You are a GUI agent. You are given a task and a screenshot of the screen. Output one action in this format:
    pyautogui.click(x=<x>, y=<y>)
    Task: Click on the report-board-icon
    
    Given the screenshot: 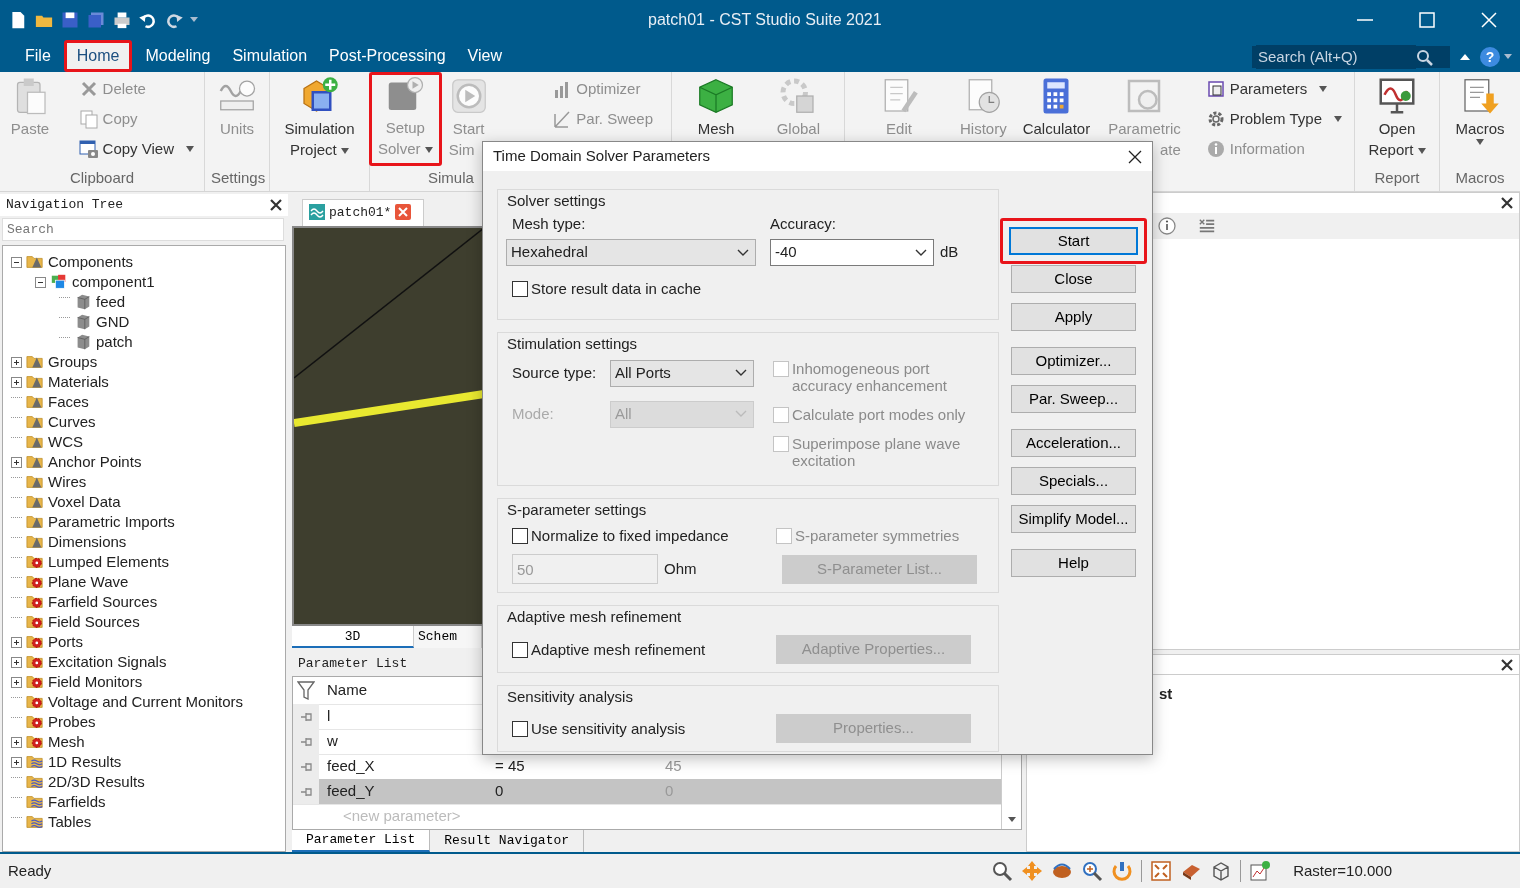 What is the action you would take?
    pyautogui.click(x=1397, y=96)
    